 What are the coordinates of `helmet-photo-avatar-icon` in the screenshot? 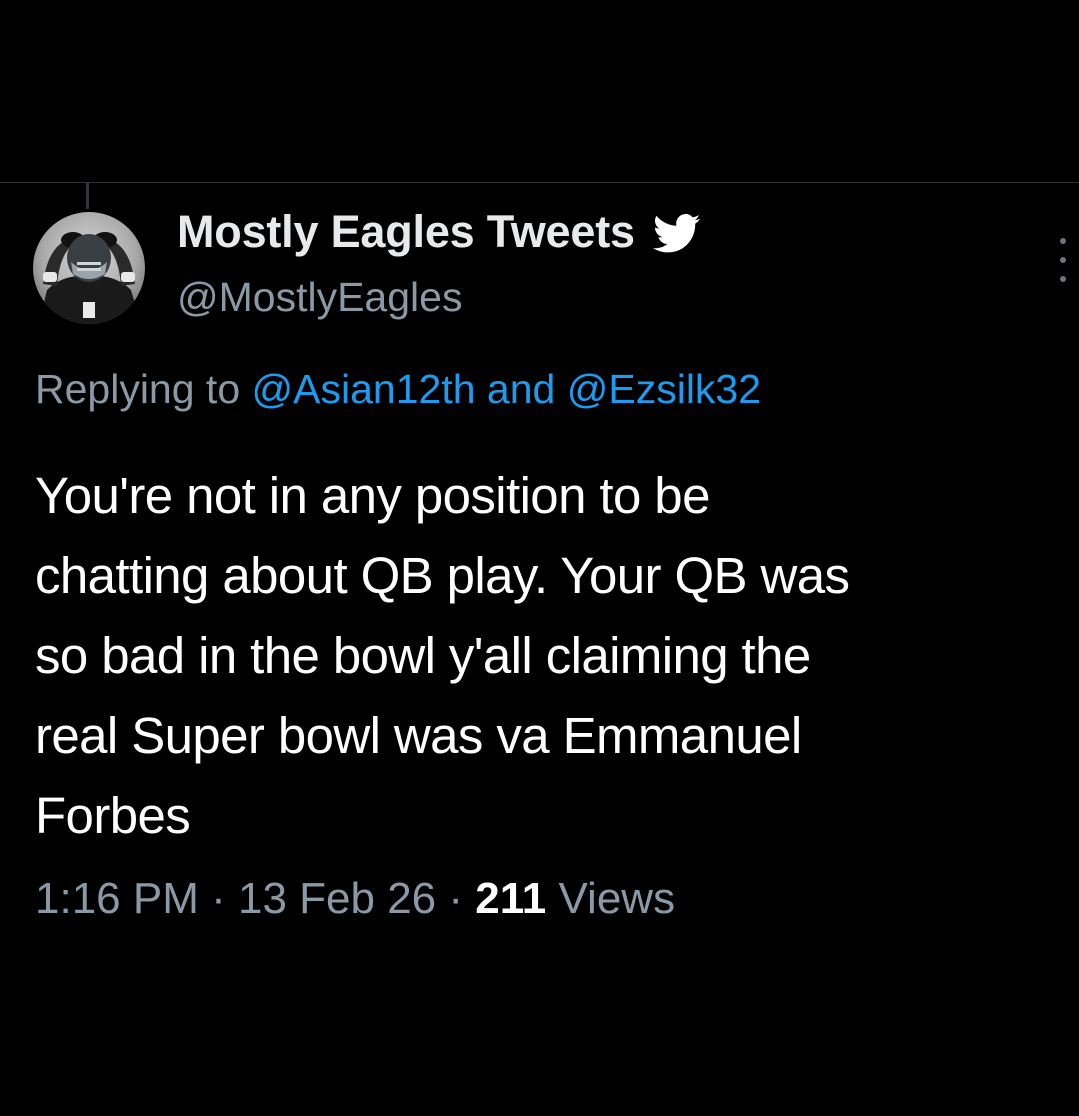 It's located at (89, 268).